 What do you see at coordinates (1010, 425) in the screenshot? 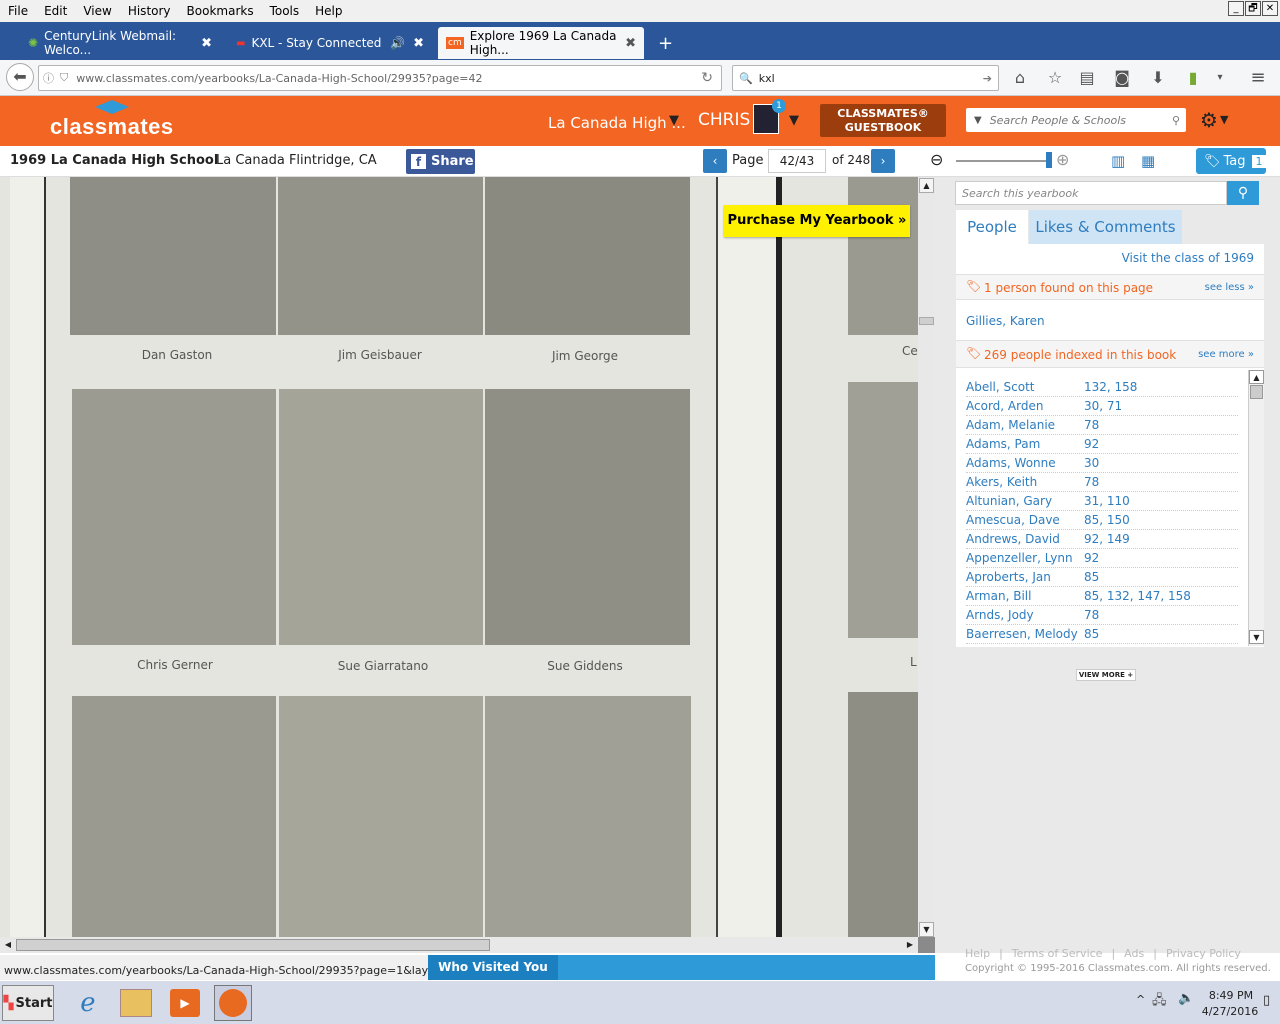
I see `person-name-link: Adam, Melanie` at bounding box center [1010, 425].